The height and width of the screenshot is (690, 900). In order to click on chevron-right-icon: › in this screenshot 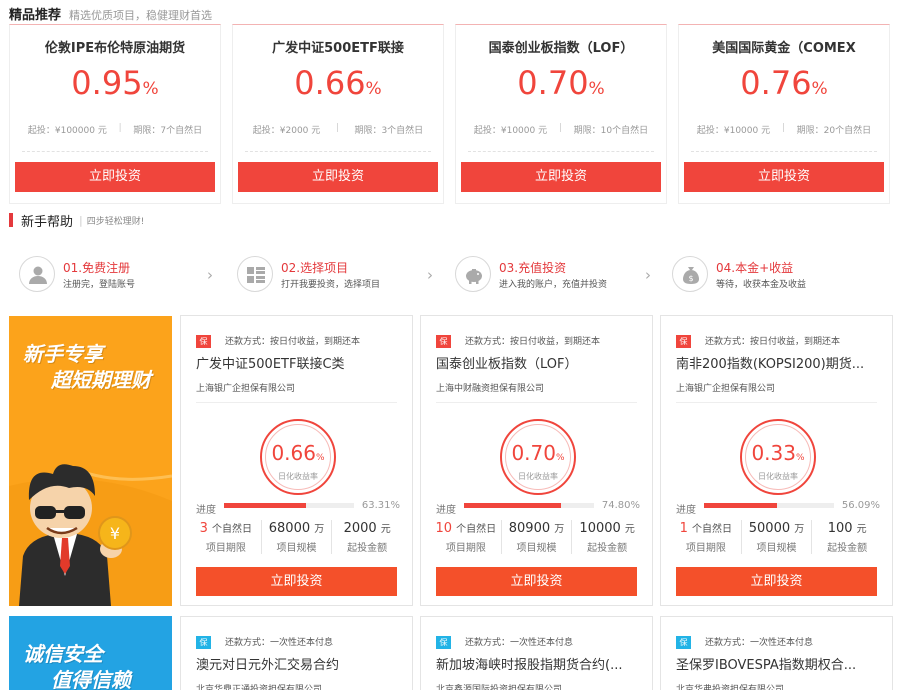, I will do `click(648, 275)`.